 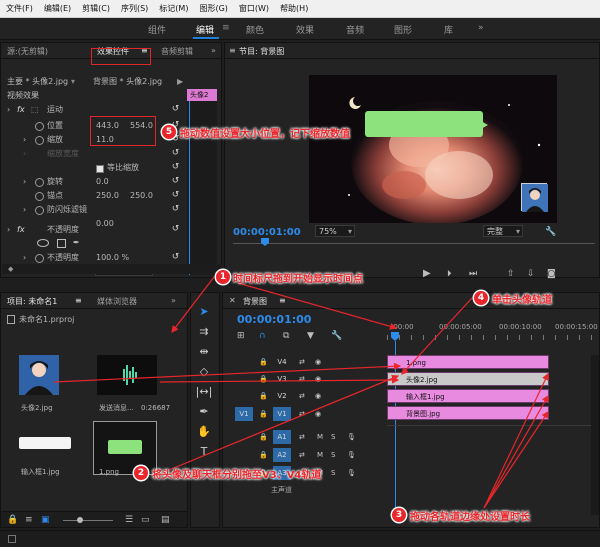 What do you see at coordinates (223, 277) in the screenshot?
I see `callout-number-badge: 1` at bounding box center [223, 277].